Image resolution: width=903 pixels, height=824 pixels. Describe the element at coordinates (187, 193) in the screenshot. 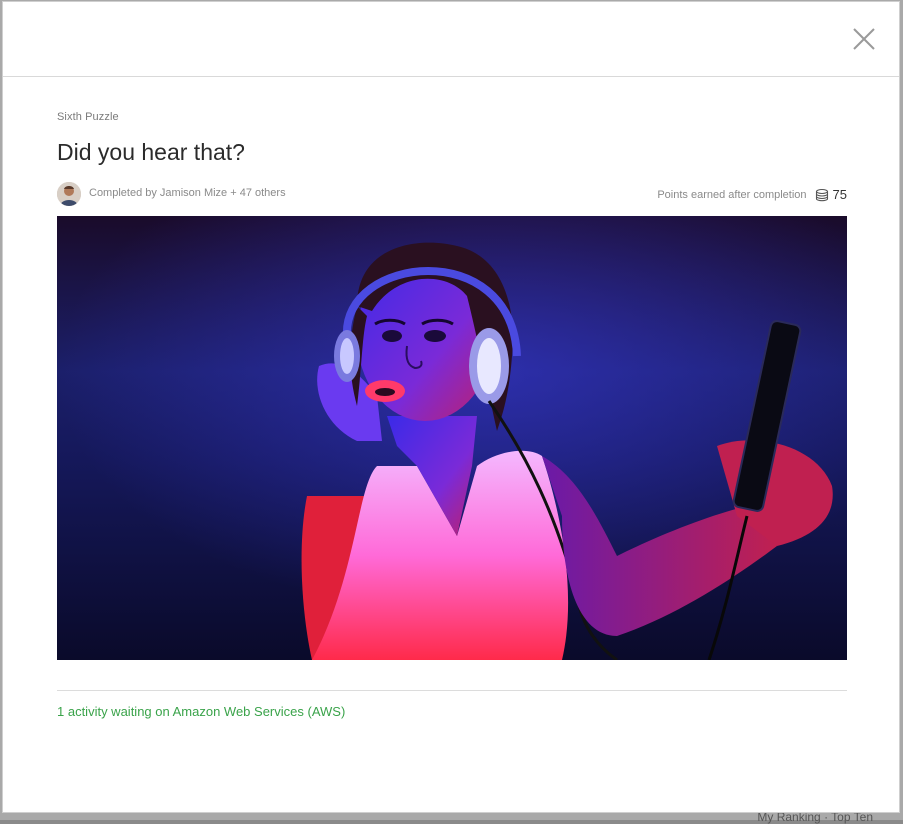

I see `completed-by-text: Completed by Jamison Mize + 47 others` at that location.